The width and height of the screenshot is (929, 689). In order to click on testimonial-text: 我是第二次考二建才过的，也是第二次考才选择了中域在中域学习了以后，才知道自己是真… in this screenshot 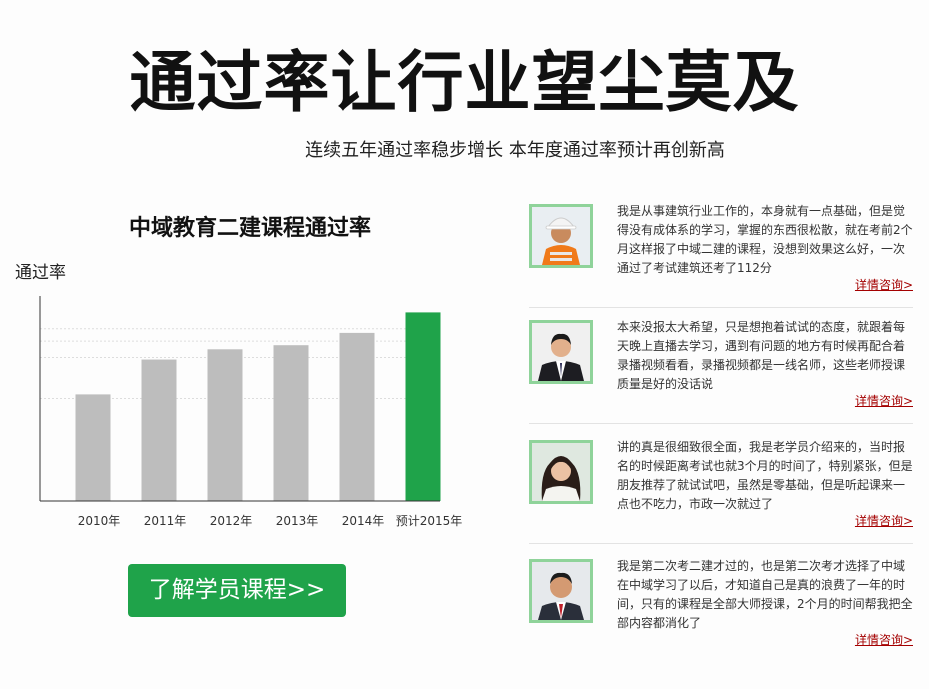, I will do `click(765, 594)`.